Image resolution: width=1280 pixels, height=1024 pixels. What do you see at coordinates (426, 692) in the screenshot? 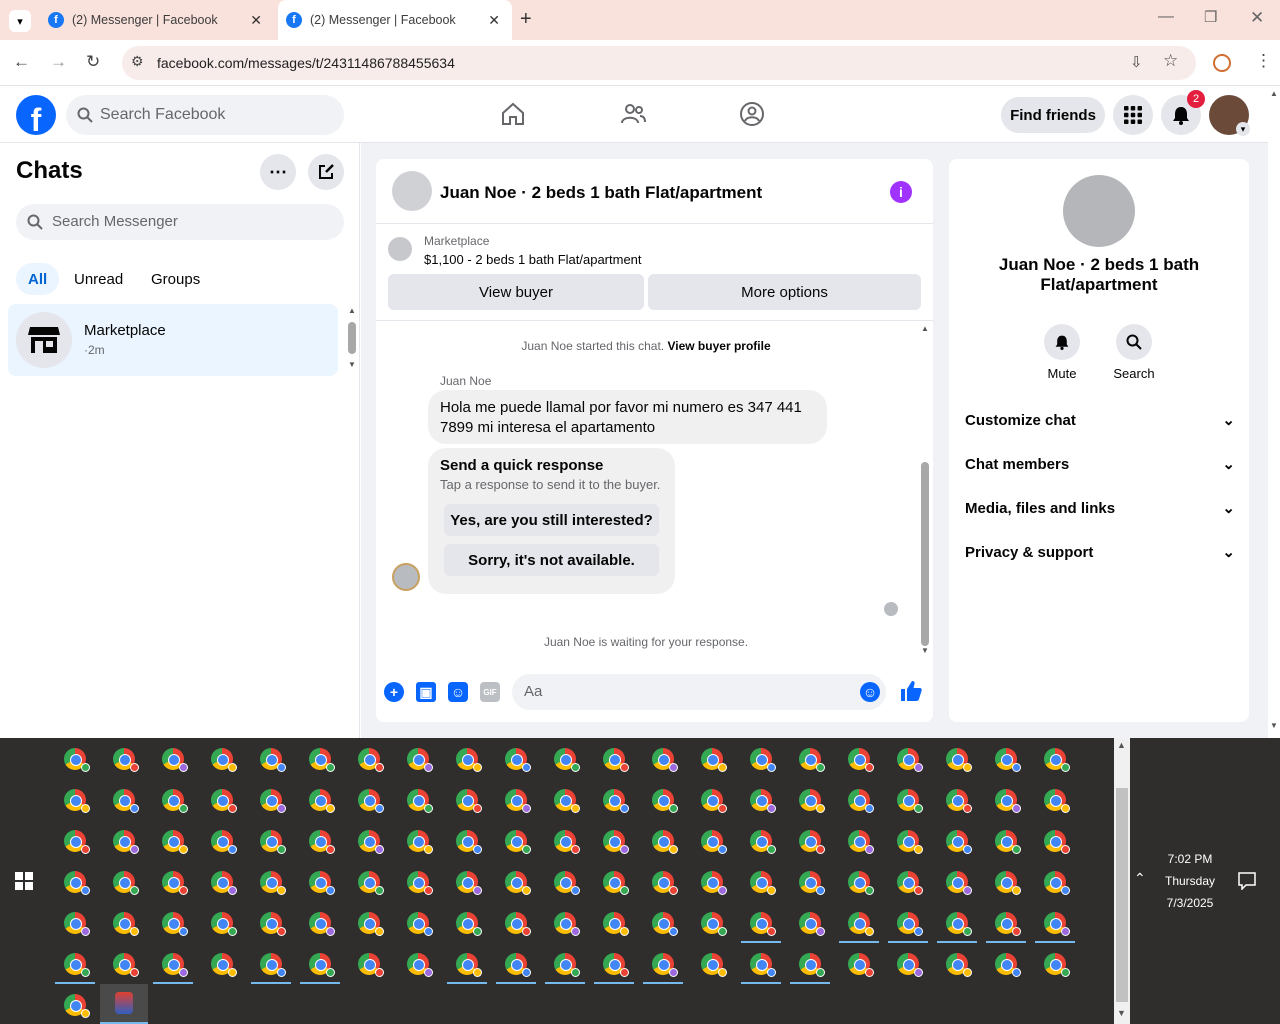
I see `photo-icon: ▣` at bounding box center [426, 692].